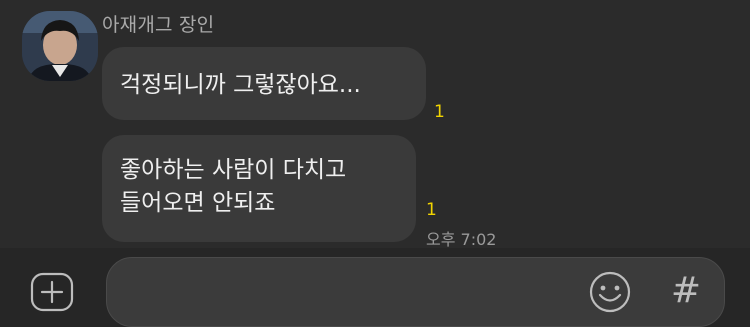  I want to click on add-button, so click(52, 292).